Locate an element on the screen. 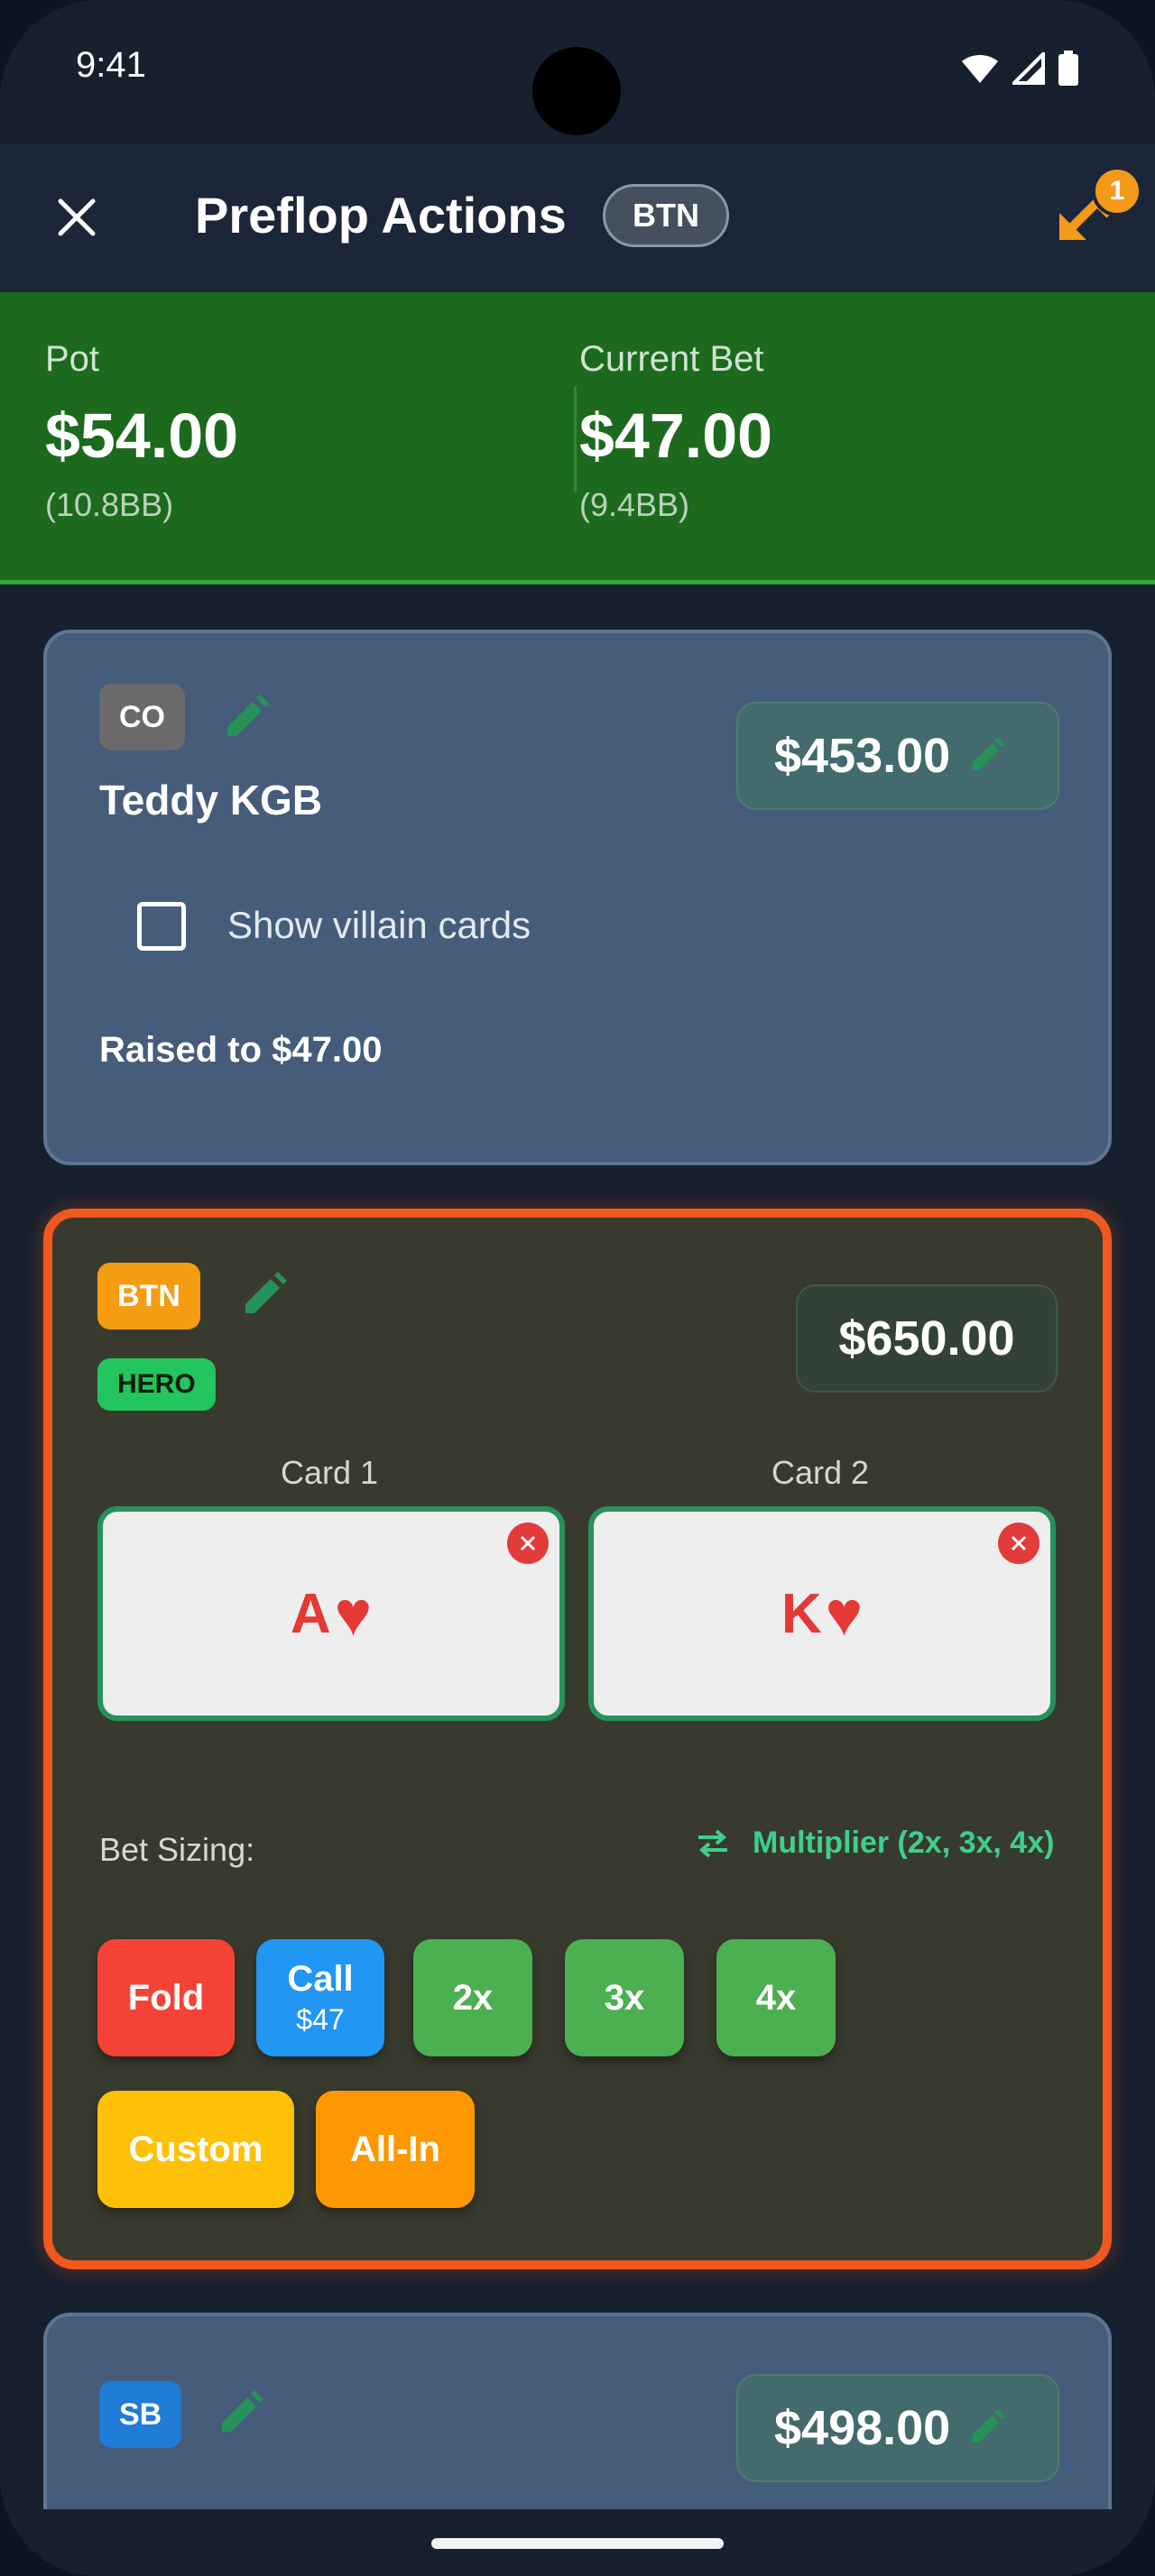  wifi-icon is located at coordinates (980, 68).